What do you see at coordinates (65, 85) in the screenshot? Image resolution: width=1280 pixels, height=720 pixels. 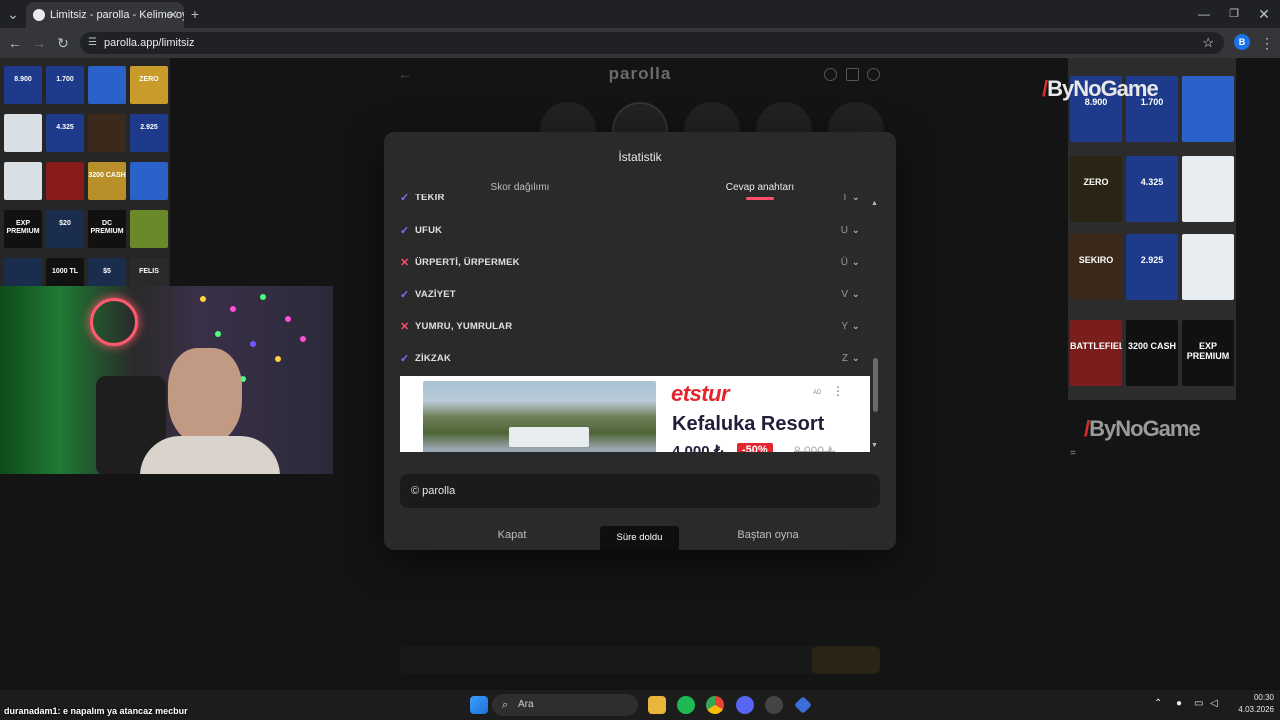 I see `ad-tile: 1.700` at bounding box center [65, 85].